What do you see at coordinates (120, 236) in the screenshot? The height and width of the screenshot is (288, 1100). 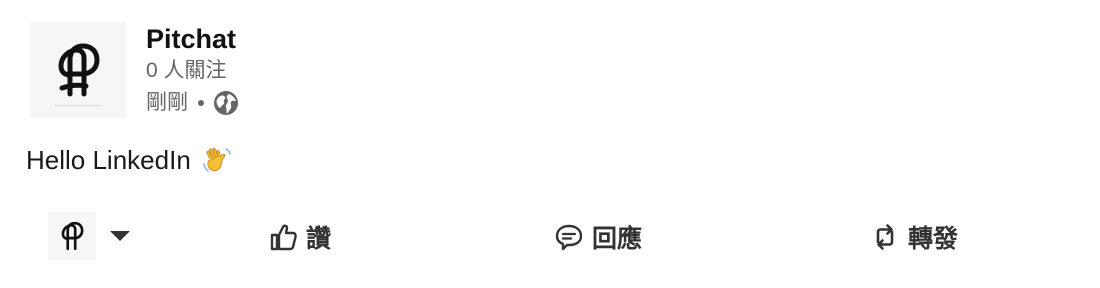 I see `caret-down-icon` at bounding box center [120, 236].